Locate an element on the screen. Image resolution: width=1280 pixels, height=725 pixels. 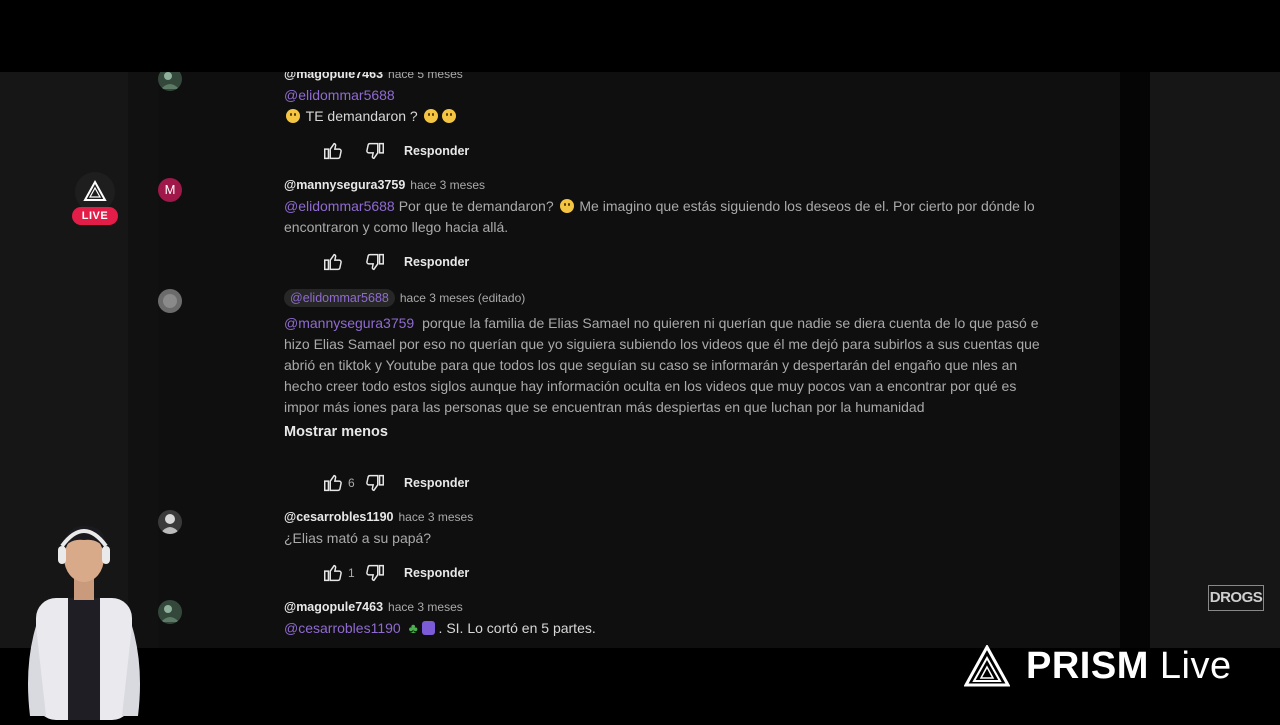
like-count: 1 is located at coordinates (351, 573).